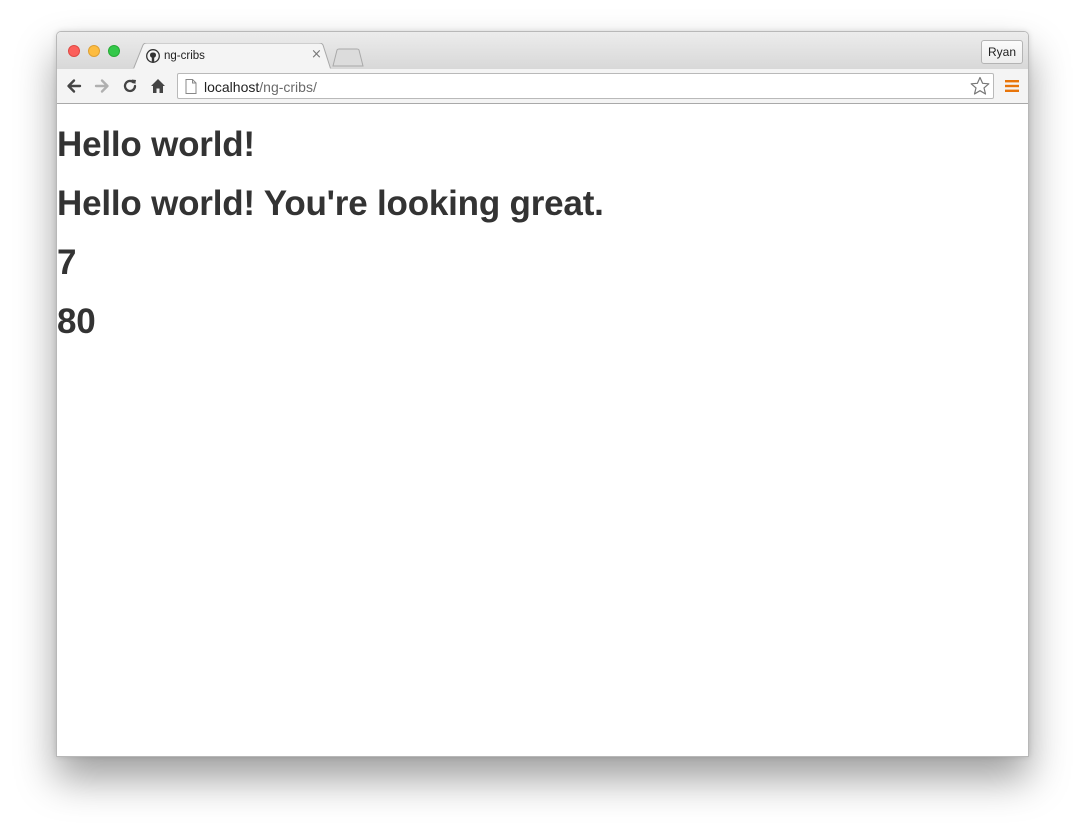 Image resolution: width=1085 pixels, height=837 pixels. Describe the element at coordinates (130, 86) in the screenshot. I see `reload-icon` at that location.